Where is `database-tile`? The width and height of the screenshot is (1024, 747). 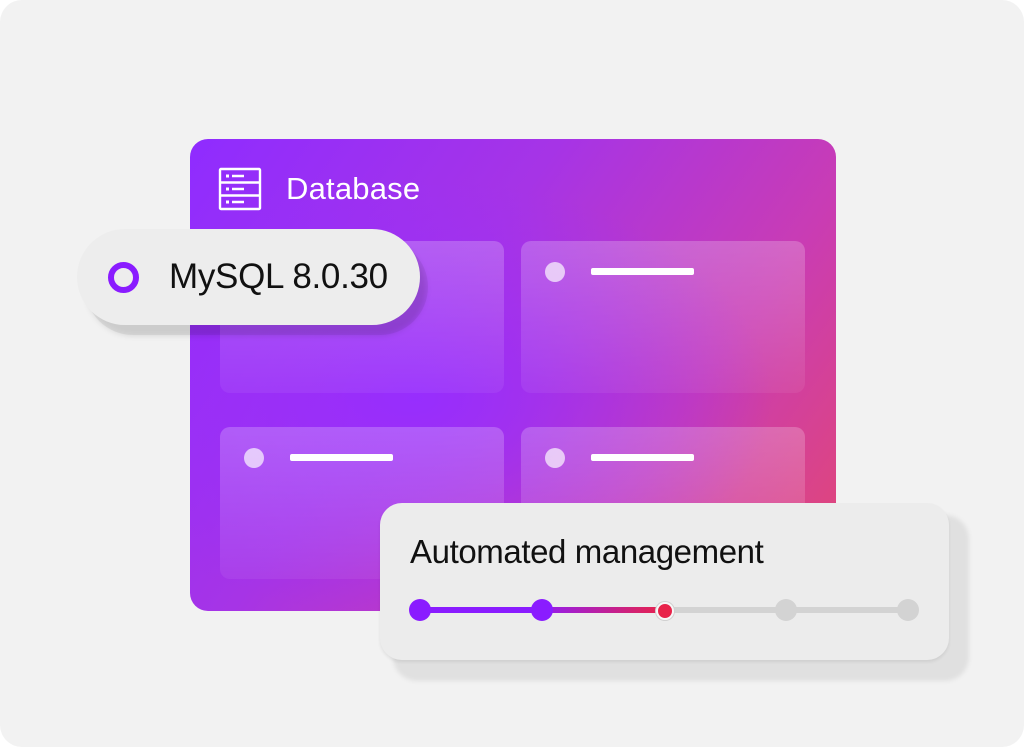
database-tile is located at coordinates (663, 317).